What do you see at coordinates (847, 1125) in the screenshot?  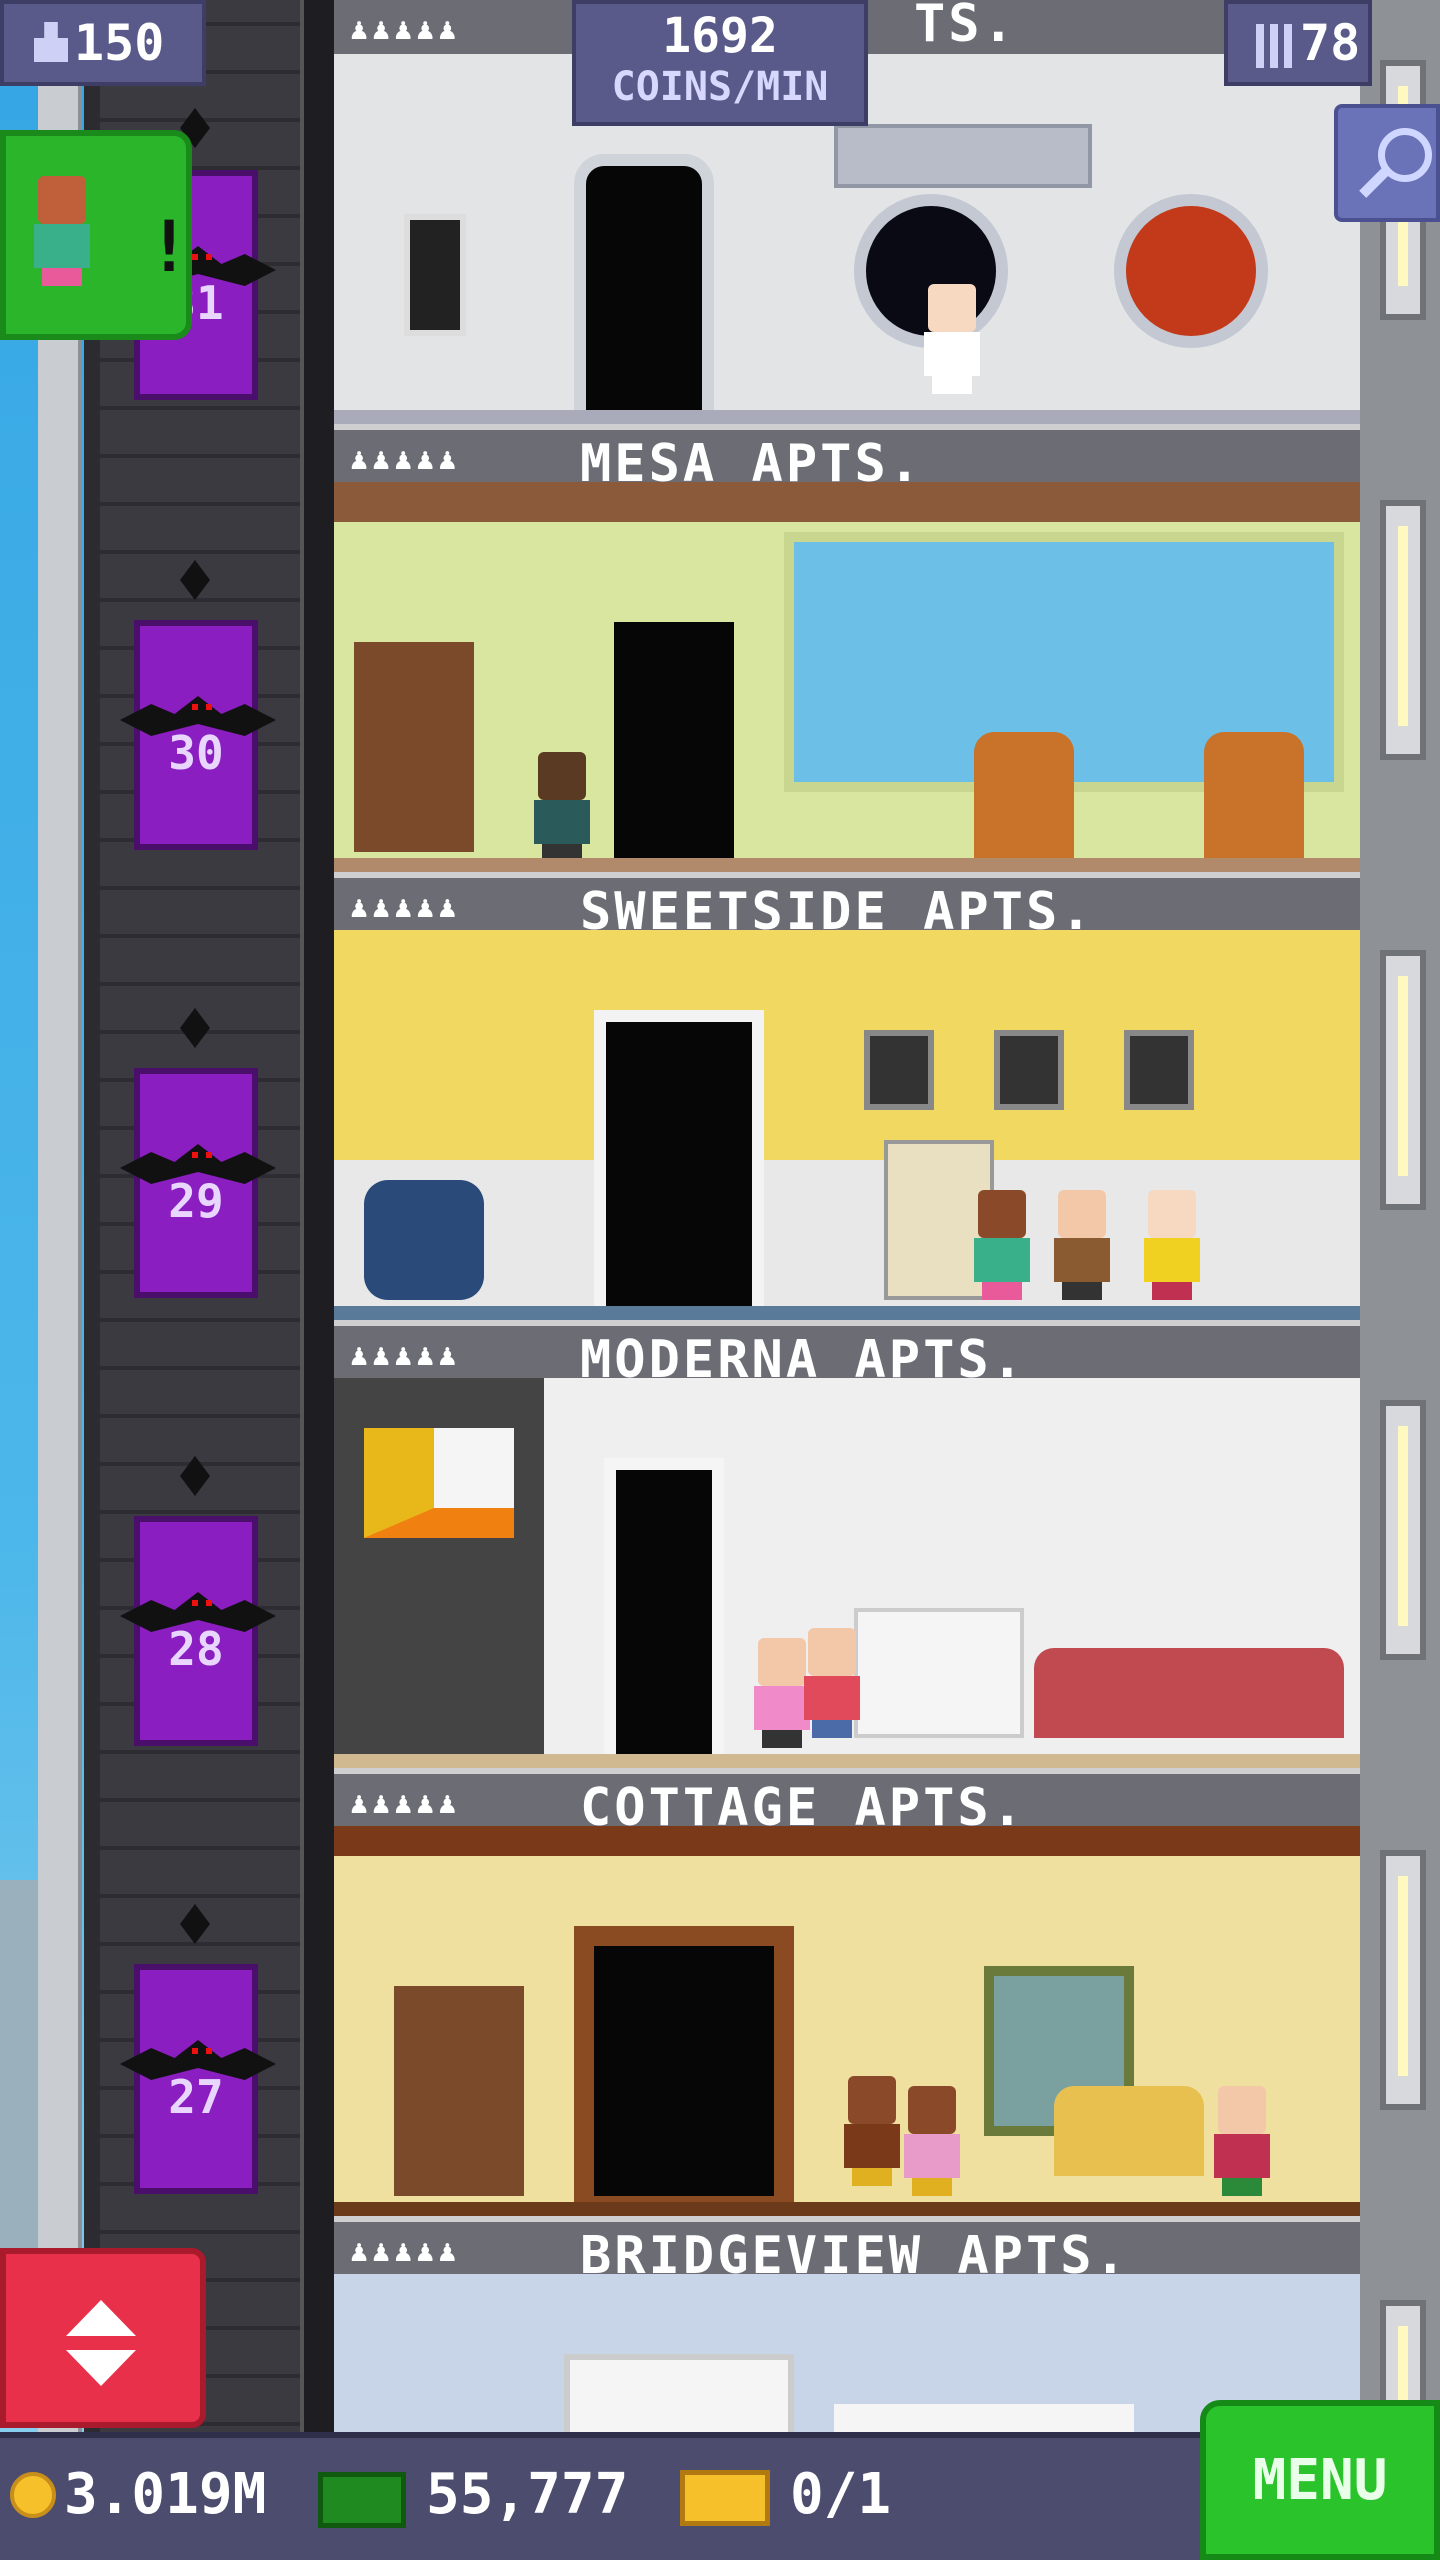 I see `sweetside-room` at bounding box center [847, 1125].